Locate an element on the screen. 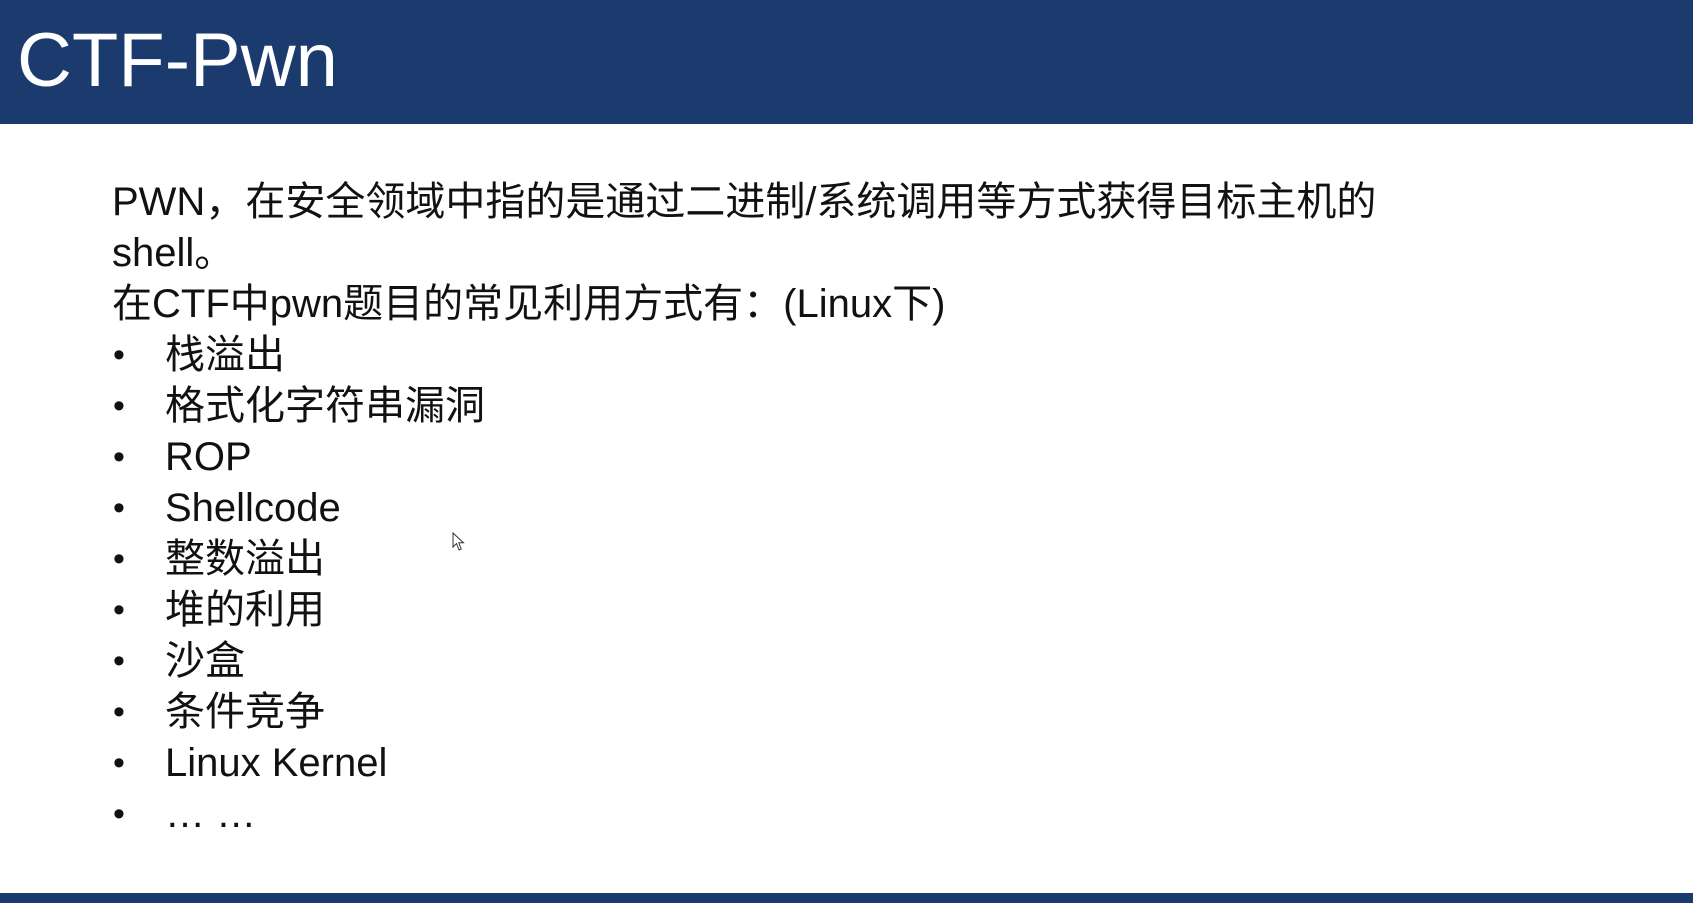 The width and height of the screenshot is (1693, 903). list-item-text: Linux Kernel is located at coordinates (276, 763).